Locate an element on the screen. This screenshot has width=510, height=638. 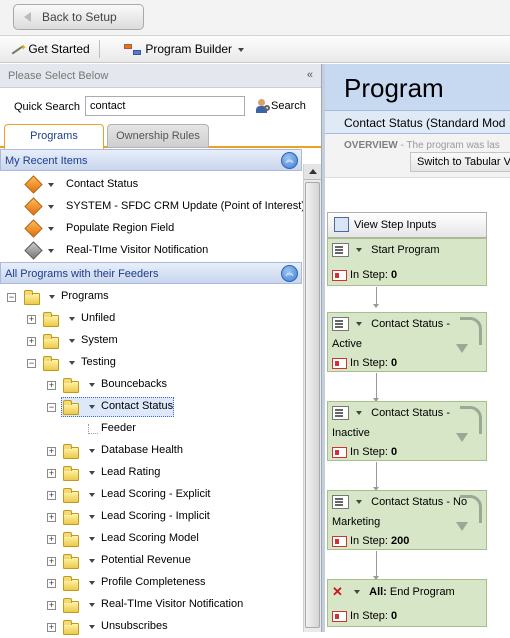
tree-node-real-time-visitor-notification: + Real-TIme Visitor Notification is located at coordinates (151, 605).